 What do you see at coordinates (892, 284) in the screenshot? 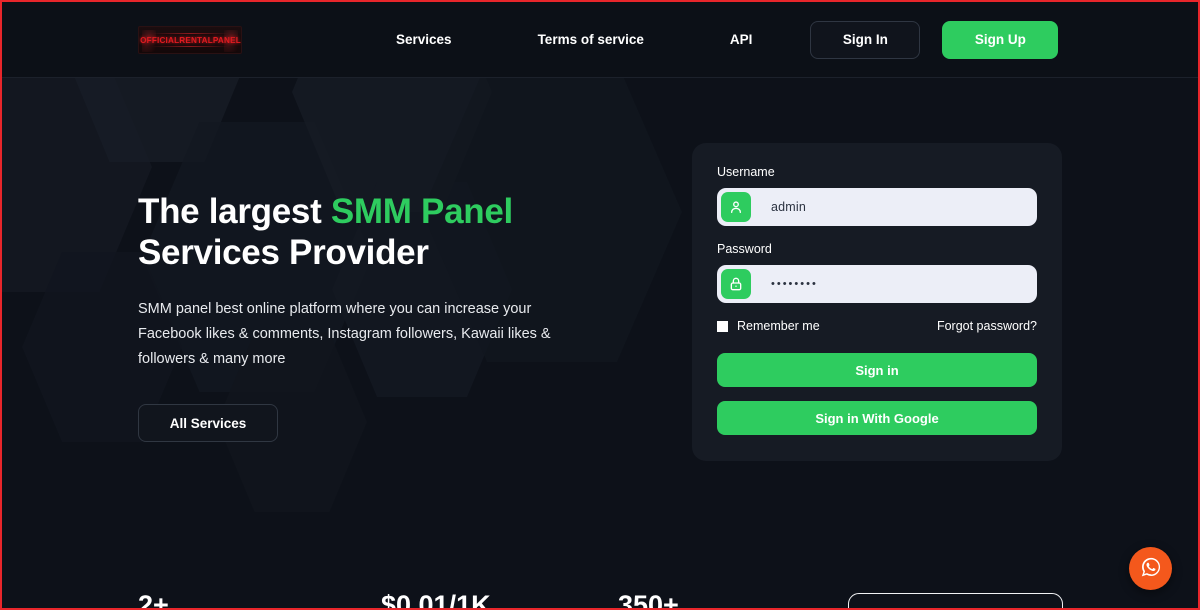
I see `password-input: ••••••••` at bounding box center [892, 284].